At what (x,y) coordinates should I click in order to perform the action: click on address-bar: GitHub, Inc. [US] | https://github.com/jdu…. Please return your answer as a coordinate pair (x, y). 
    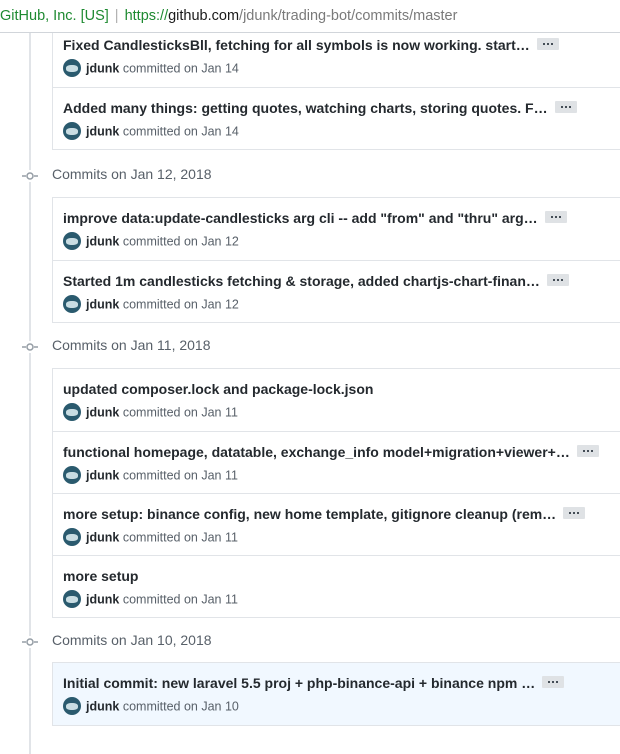
    Looking at the image, I should click on (310, 16).